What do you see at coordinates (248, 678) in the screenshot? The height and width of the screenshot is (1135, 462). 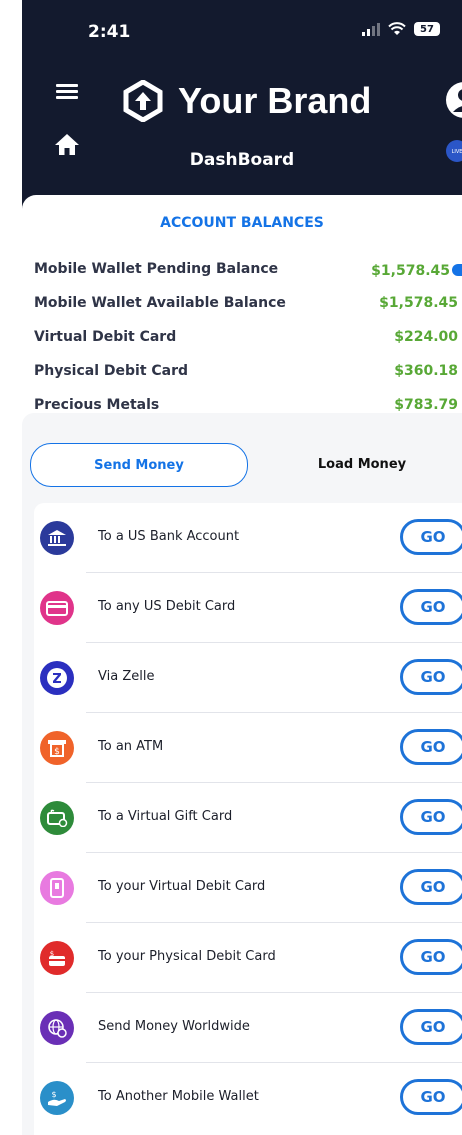 I see `list-item-zelle: Via Zelle GO` at bounding box center [248, 678].